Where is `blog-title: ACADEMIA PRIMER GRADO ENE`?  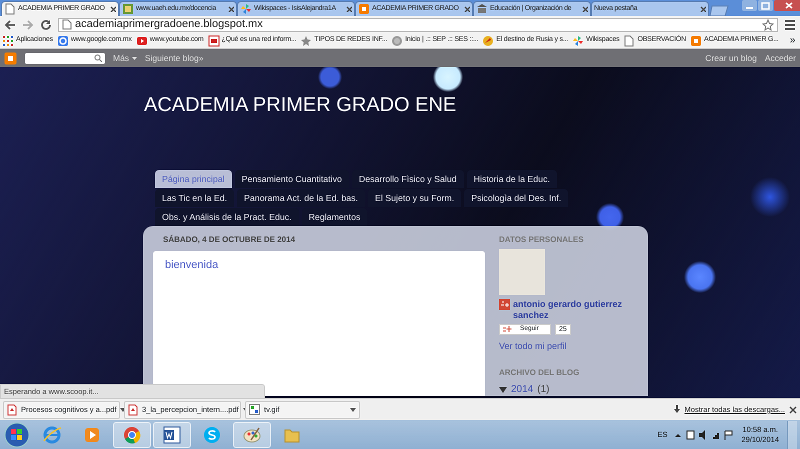
blog-title: ACADEMIA PRIMER GRADO ENE is located at coordinates (301, 105).